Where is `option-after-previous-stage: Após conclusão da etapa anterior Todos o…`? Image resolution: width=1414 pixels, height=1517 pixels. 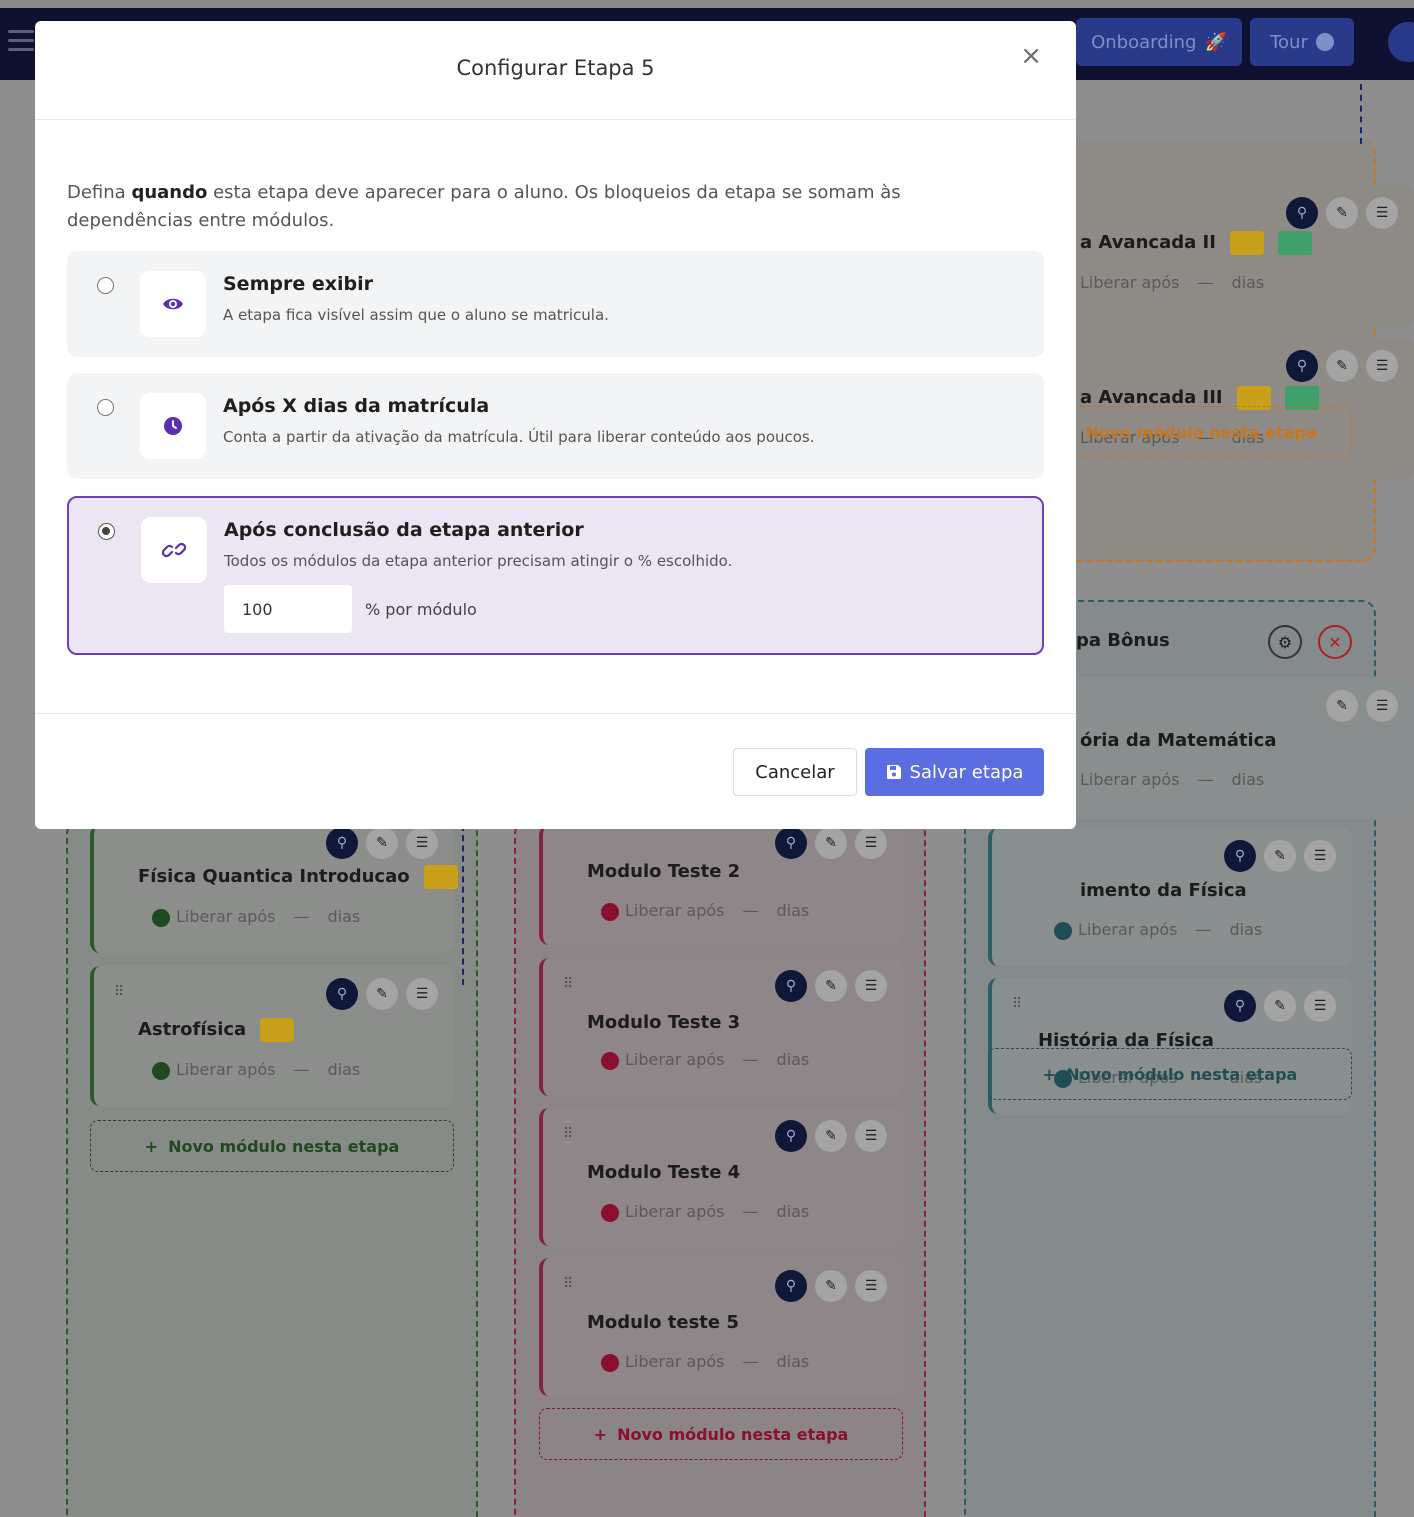 option-after-previous-stage: Após conclusão da etapa anterior Todos o… is located at coordinates (555, 575).